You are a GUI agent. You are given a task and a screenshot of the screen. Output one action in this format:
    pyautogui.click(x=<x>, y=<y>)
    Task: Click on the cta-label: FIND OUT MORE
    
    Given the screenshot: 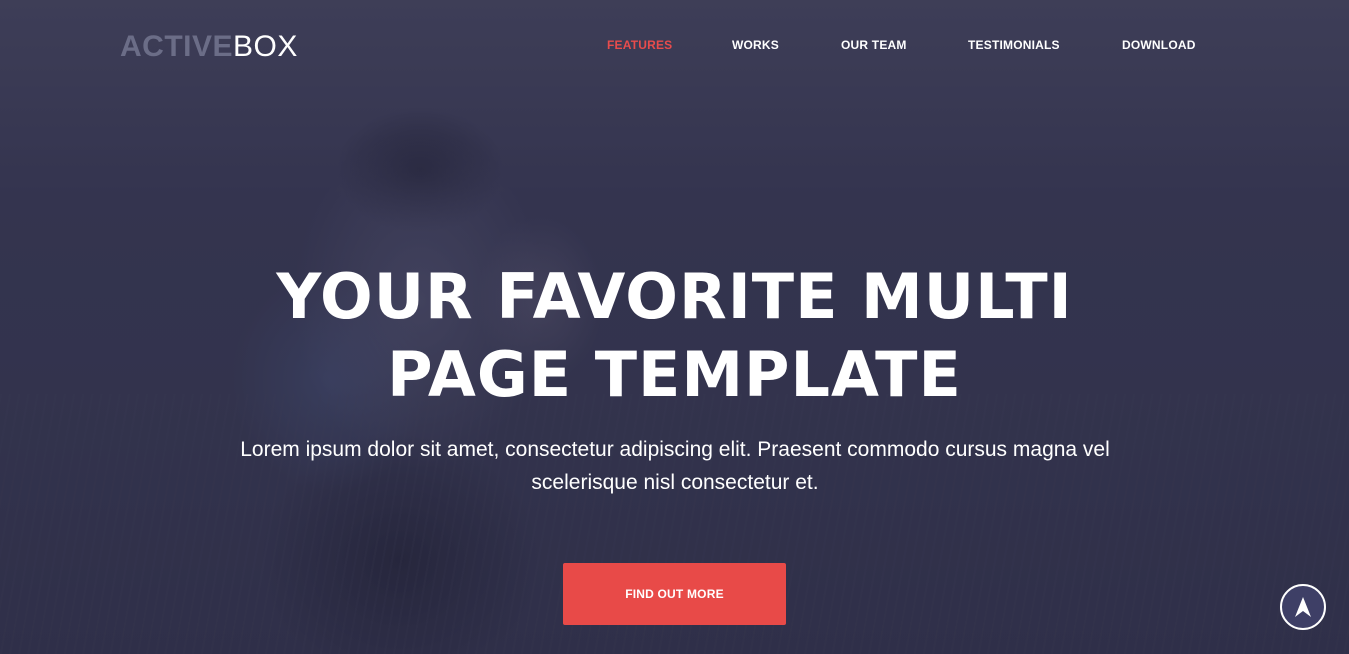 What is the action you would take?
    pyautogui.click(x=674, y=594)
    